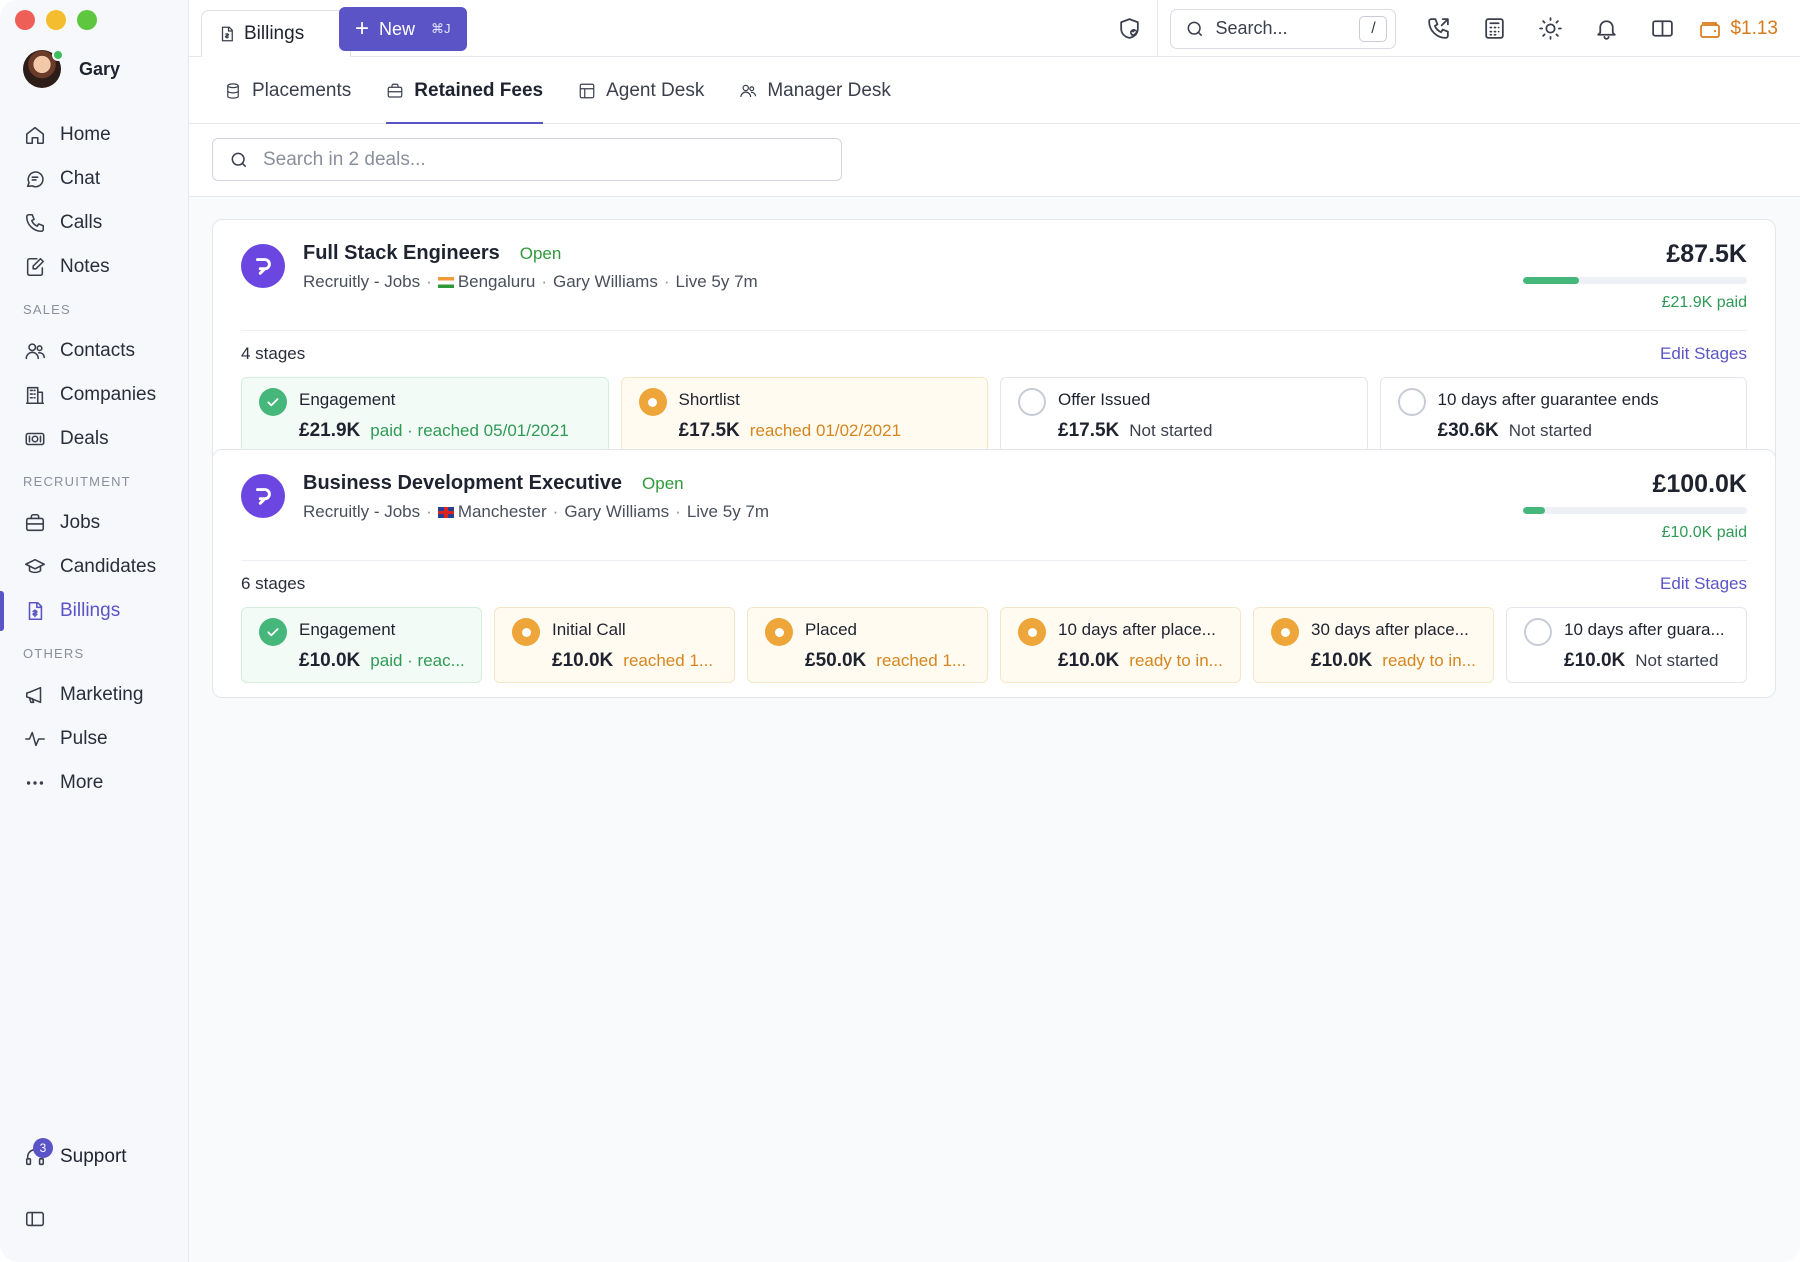  What do you see at coordinates (1283, 28) in the screenshot?
I see `global-search: Search... /` at bounding box center [1283, 28].